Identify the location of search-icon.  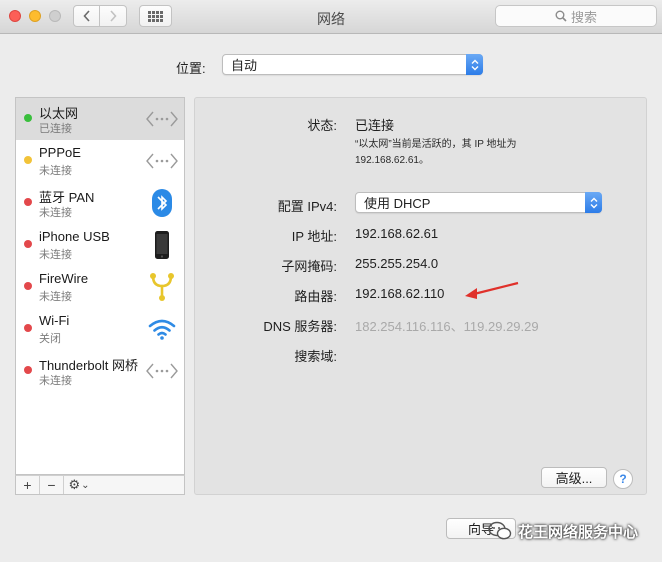
(561, 16).